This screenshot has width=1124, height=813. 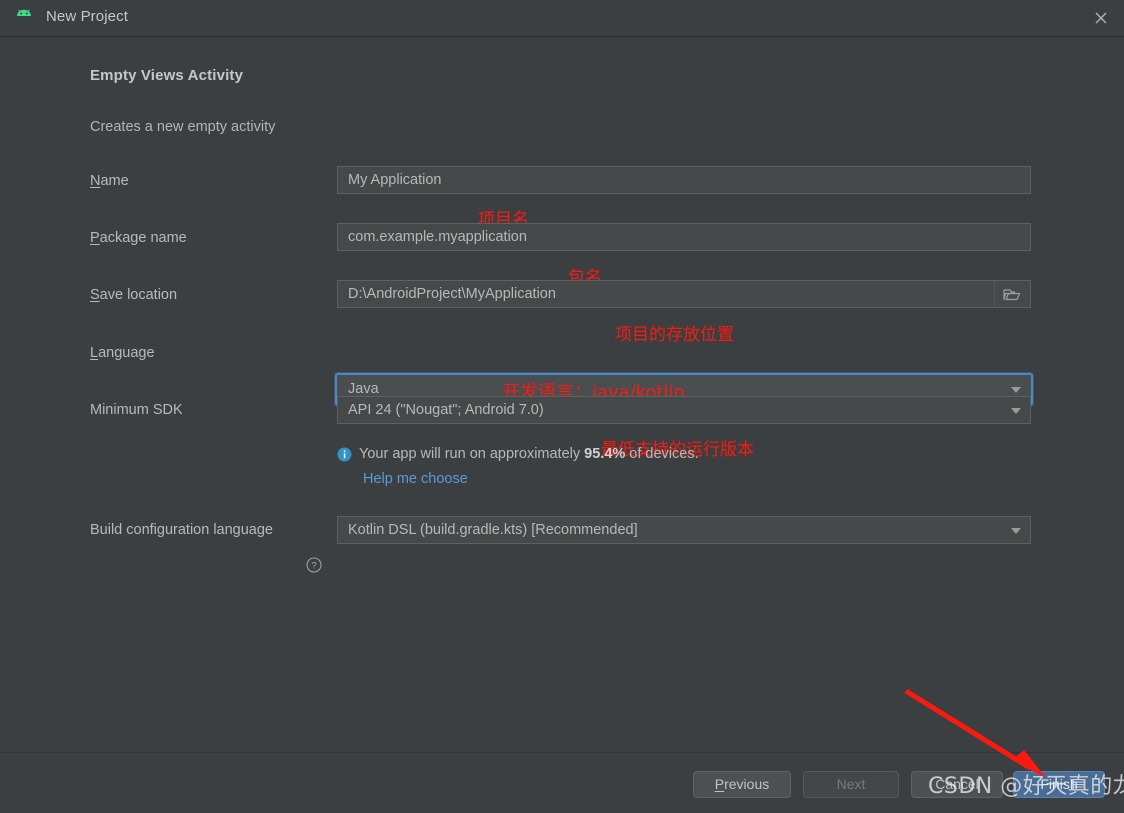 I want to click on previous-button: Previous, so click(x=742, y=784).